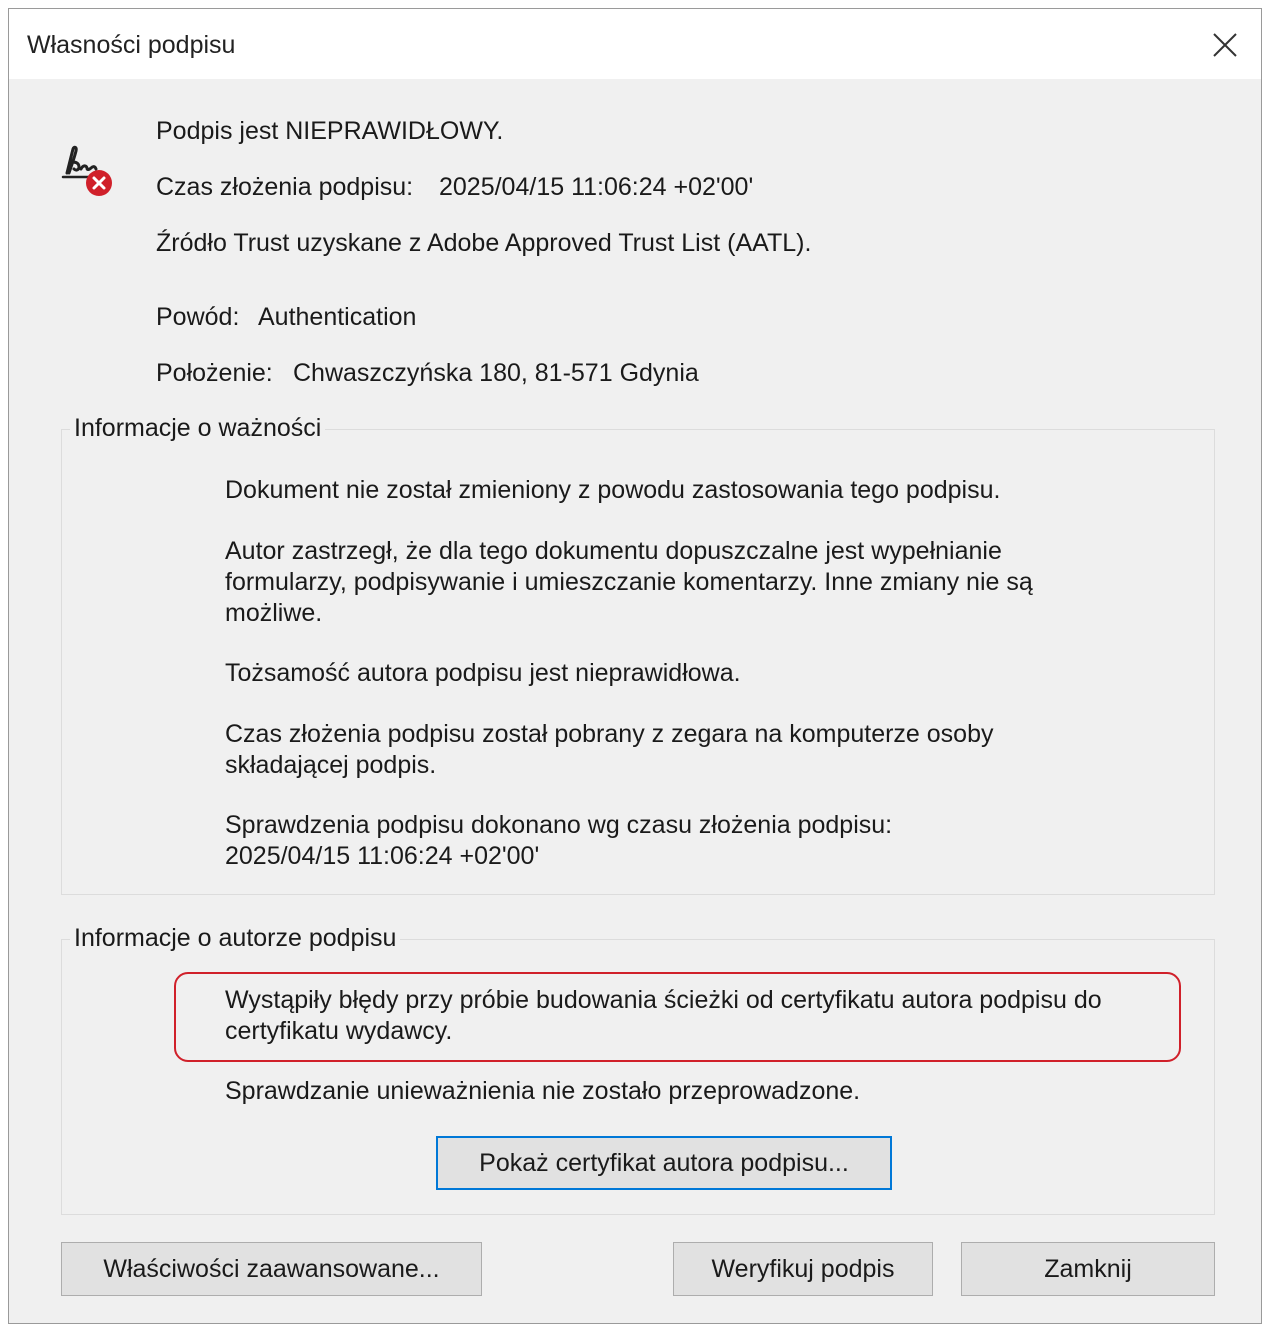 This screenshot has height=1327, width=1264. I want to click on close-button: Zamknij, so click(1088, 1269).